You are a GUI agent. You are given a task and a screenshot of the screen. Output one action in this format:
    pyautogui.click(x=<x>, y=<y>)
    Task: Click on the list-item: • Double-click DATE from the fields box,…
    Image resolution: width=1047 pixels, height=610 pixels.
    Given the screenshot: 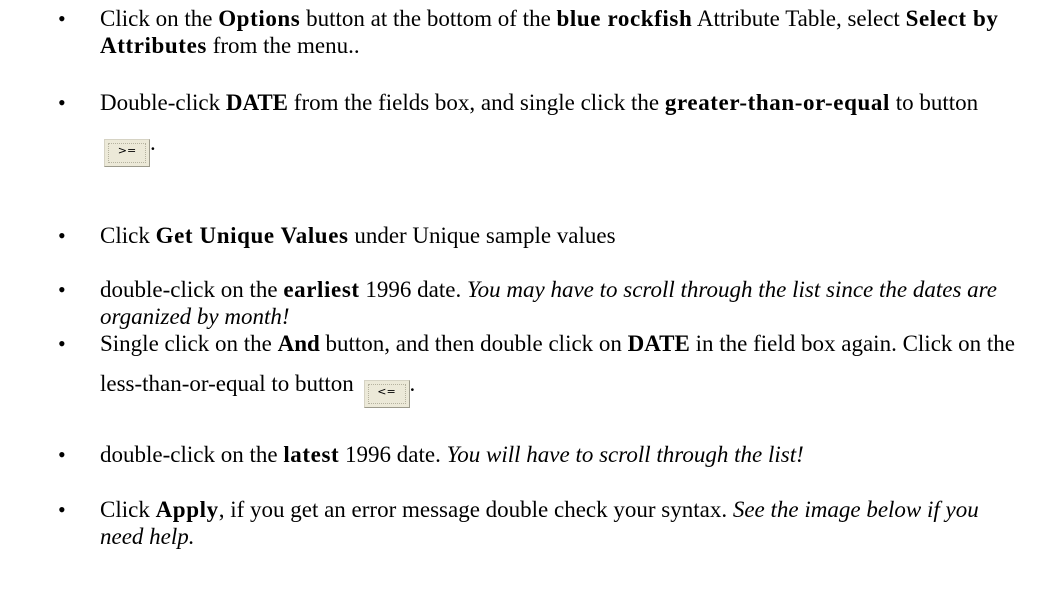 What is the action you would take?
    pyautogui.click(x=538, y=128)
    